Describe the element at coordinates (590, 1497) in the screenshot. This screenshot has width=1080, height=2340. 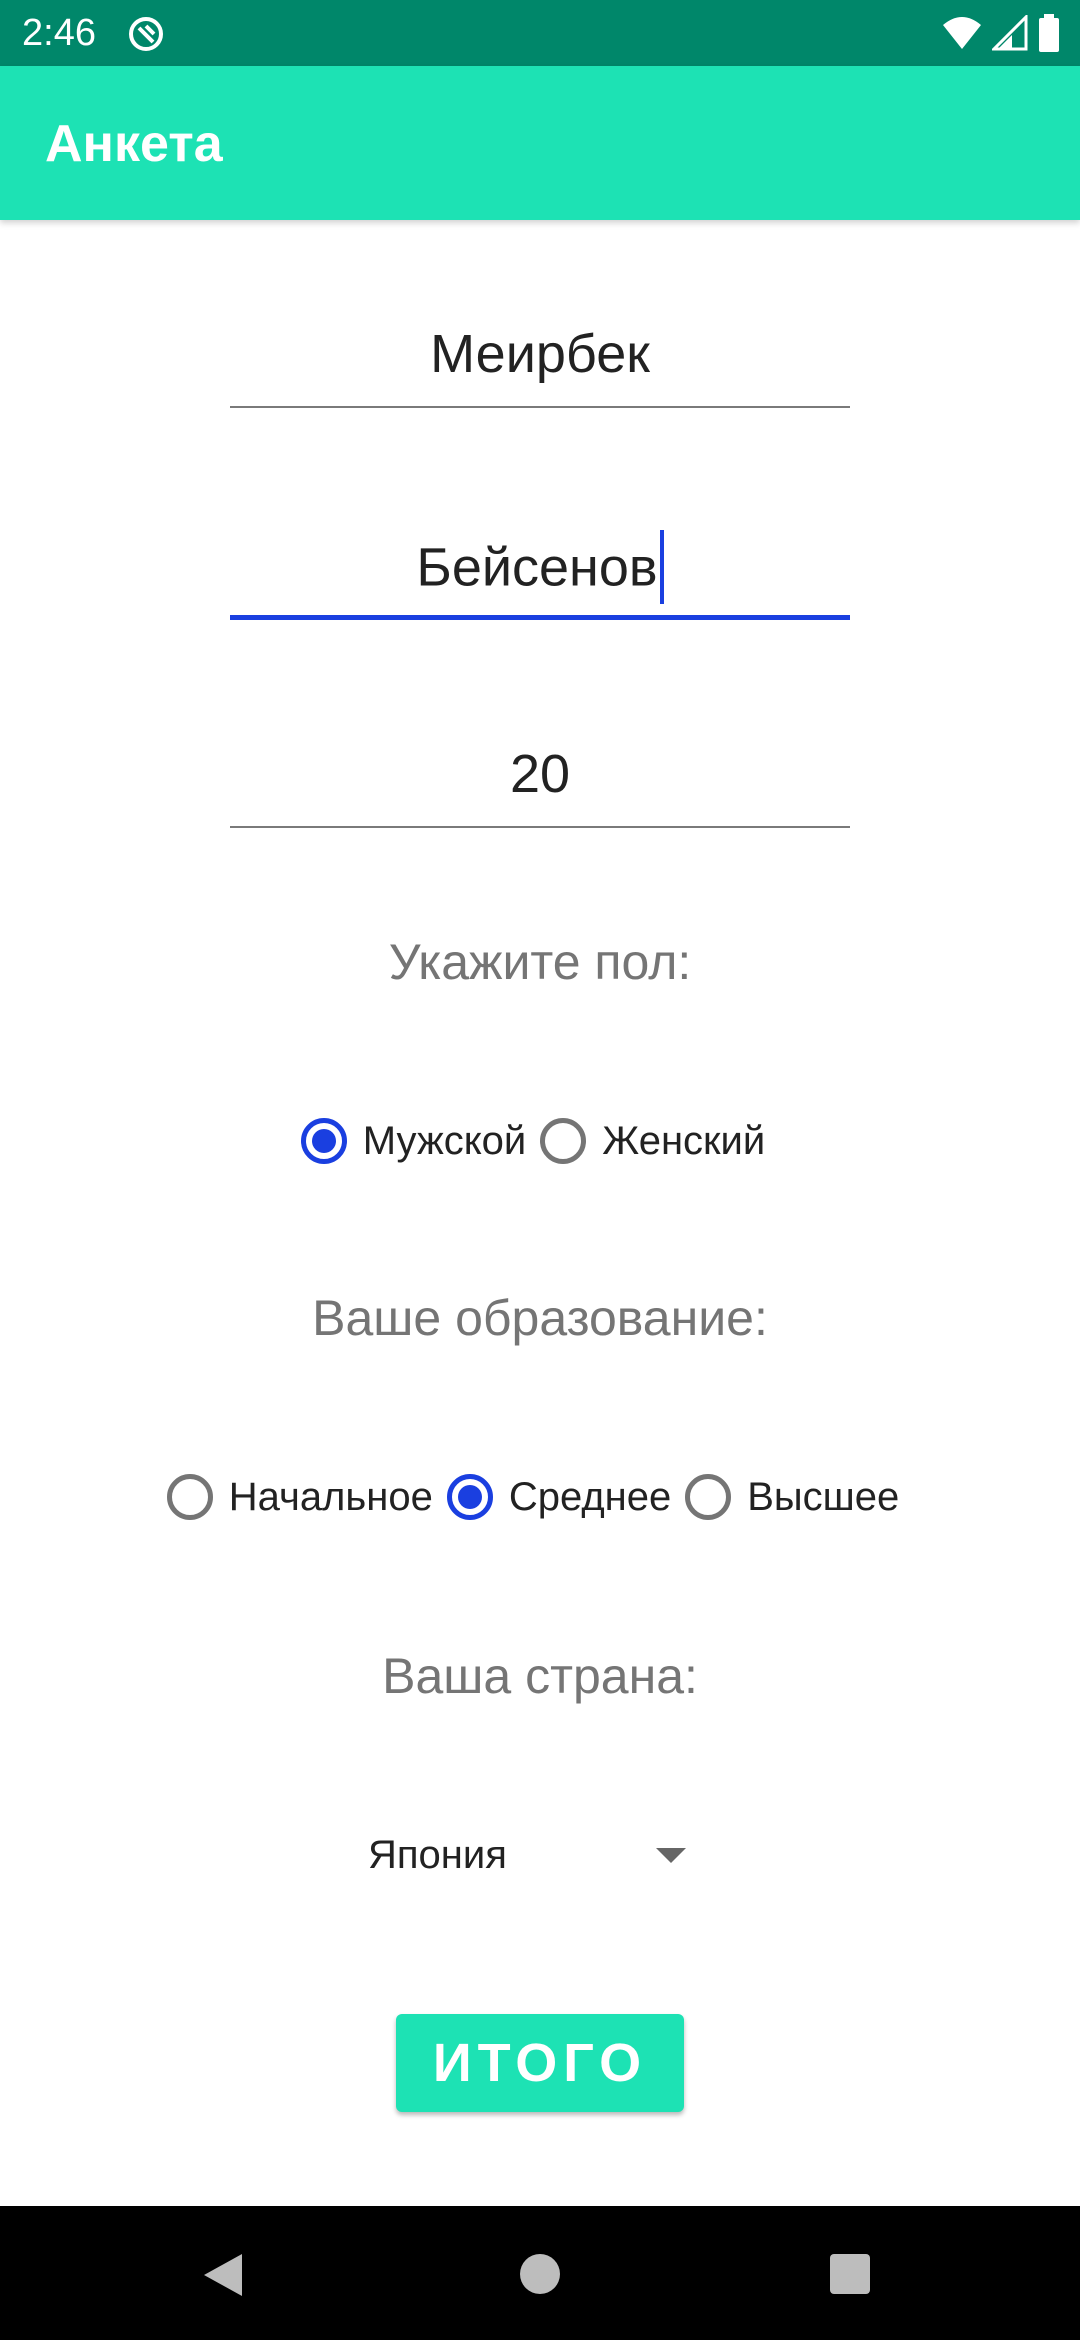
I see `education-radio-secondary-label: Среднее` at that location.